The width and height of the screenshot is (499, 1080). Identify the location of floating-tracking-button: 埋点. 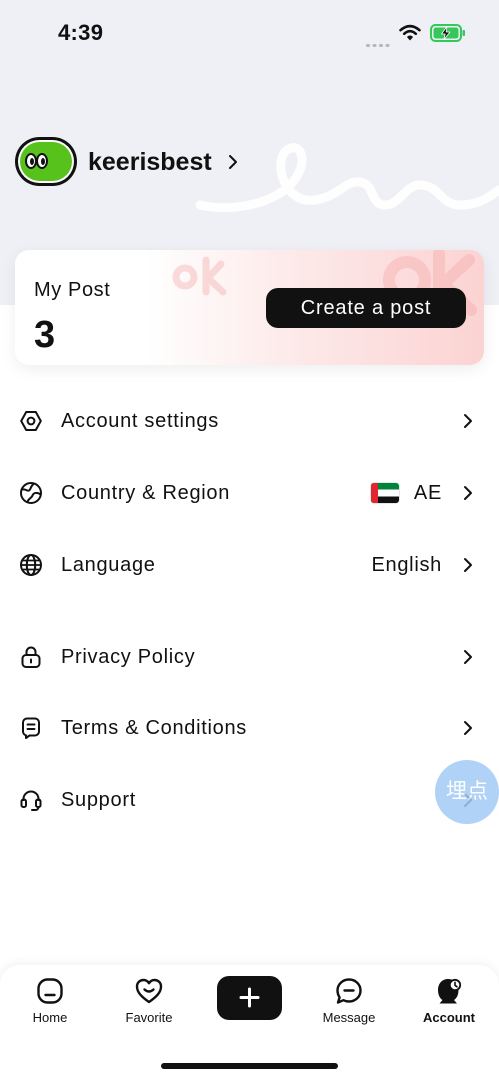
(467, 792).